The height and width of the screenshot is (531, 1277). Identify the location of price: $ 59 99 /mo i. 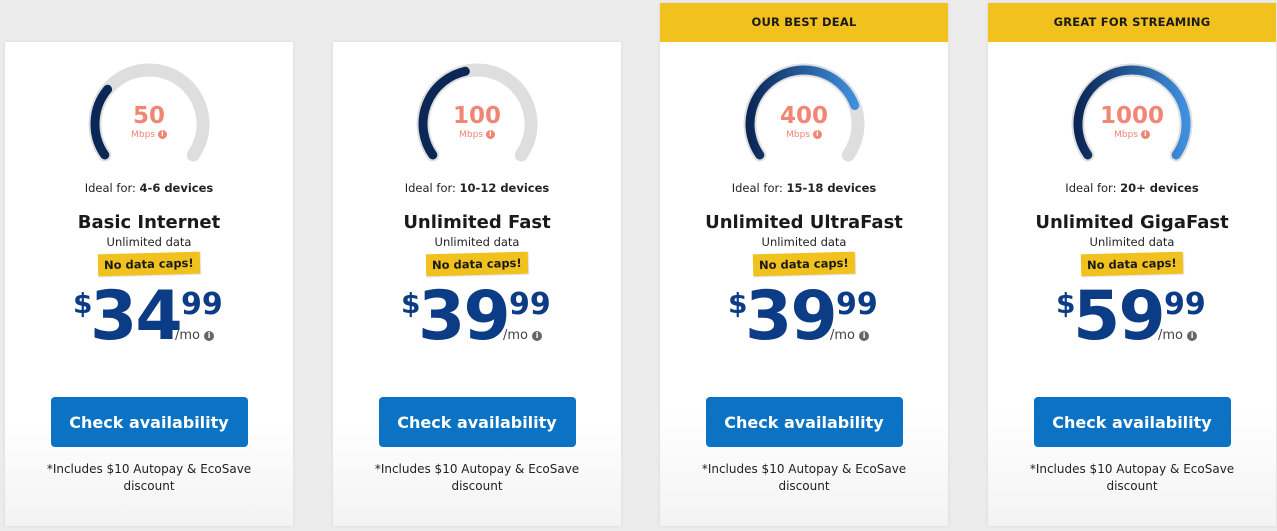
(1132, 320).